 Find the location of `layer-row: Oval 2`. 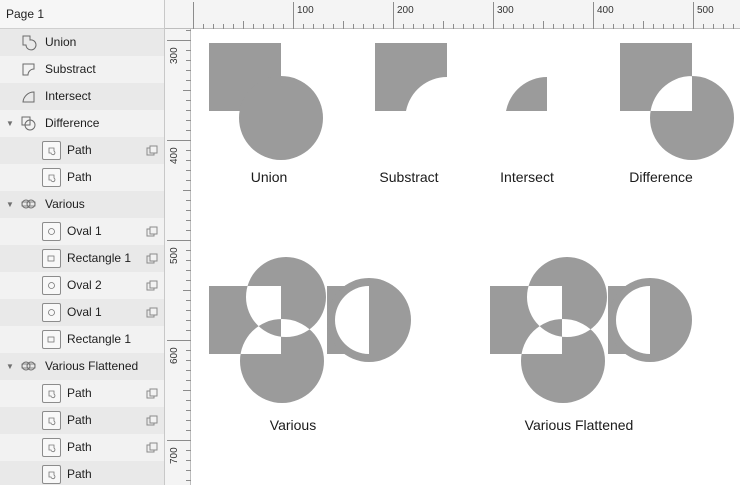

layer-row: Oval 2 is located at coordinates (82, 285).